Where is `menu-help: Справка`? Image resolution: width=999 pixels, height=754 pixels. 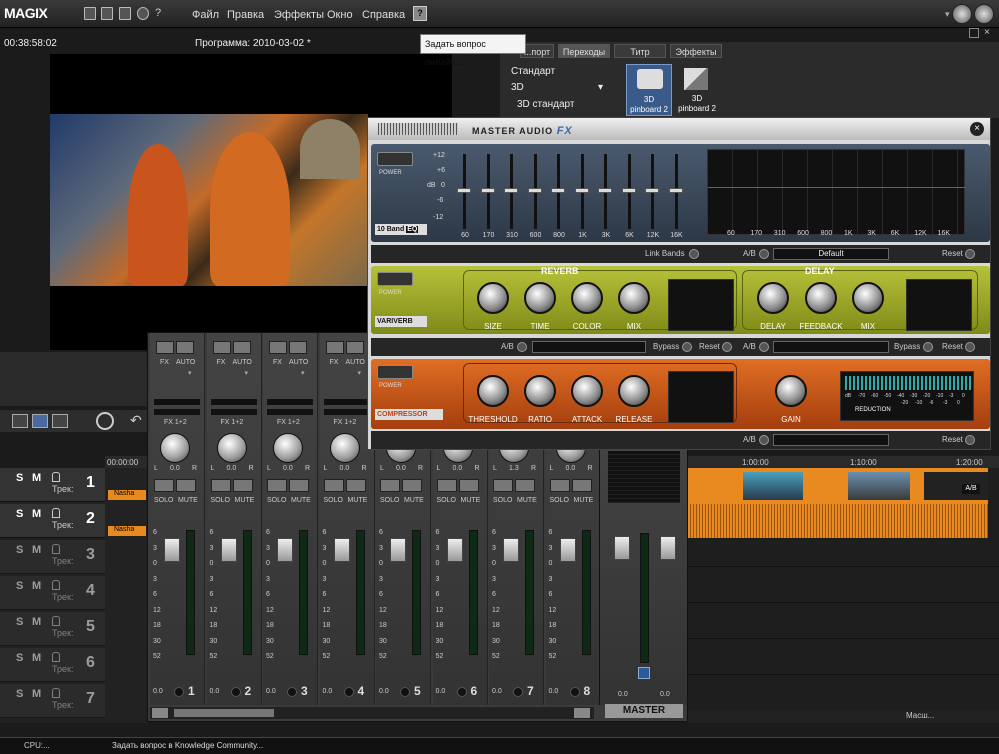
menu-help: Справка is located at coordinates (383, 15).